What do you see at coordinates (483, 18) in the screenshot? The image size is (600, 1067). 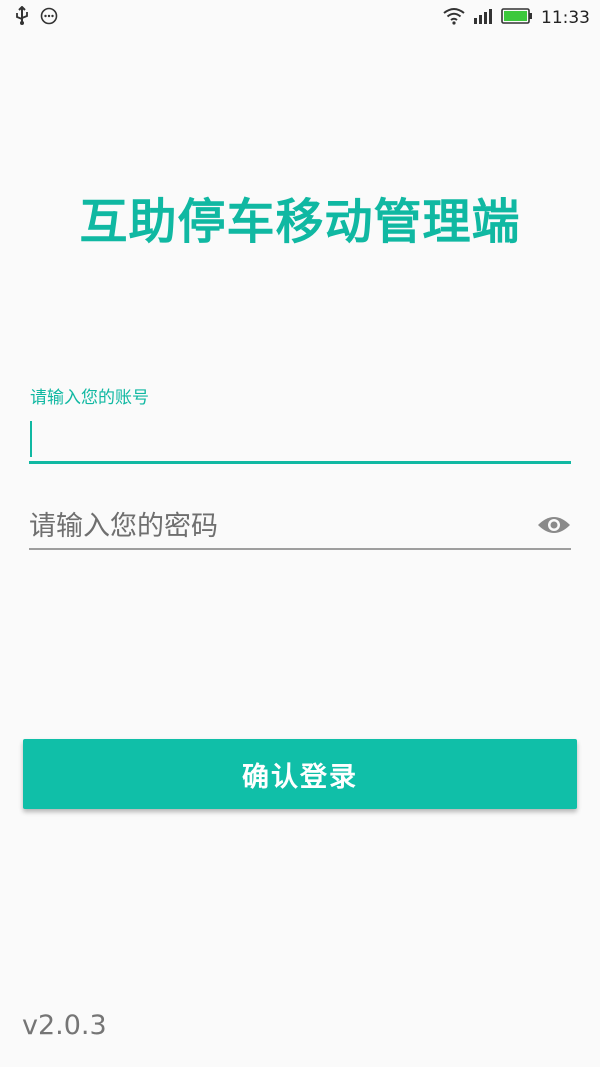 I see `signal-icon` at bounding box center [483, 18].